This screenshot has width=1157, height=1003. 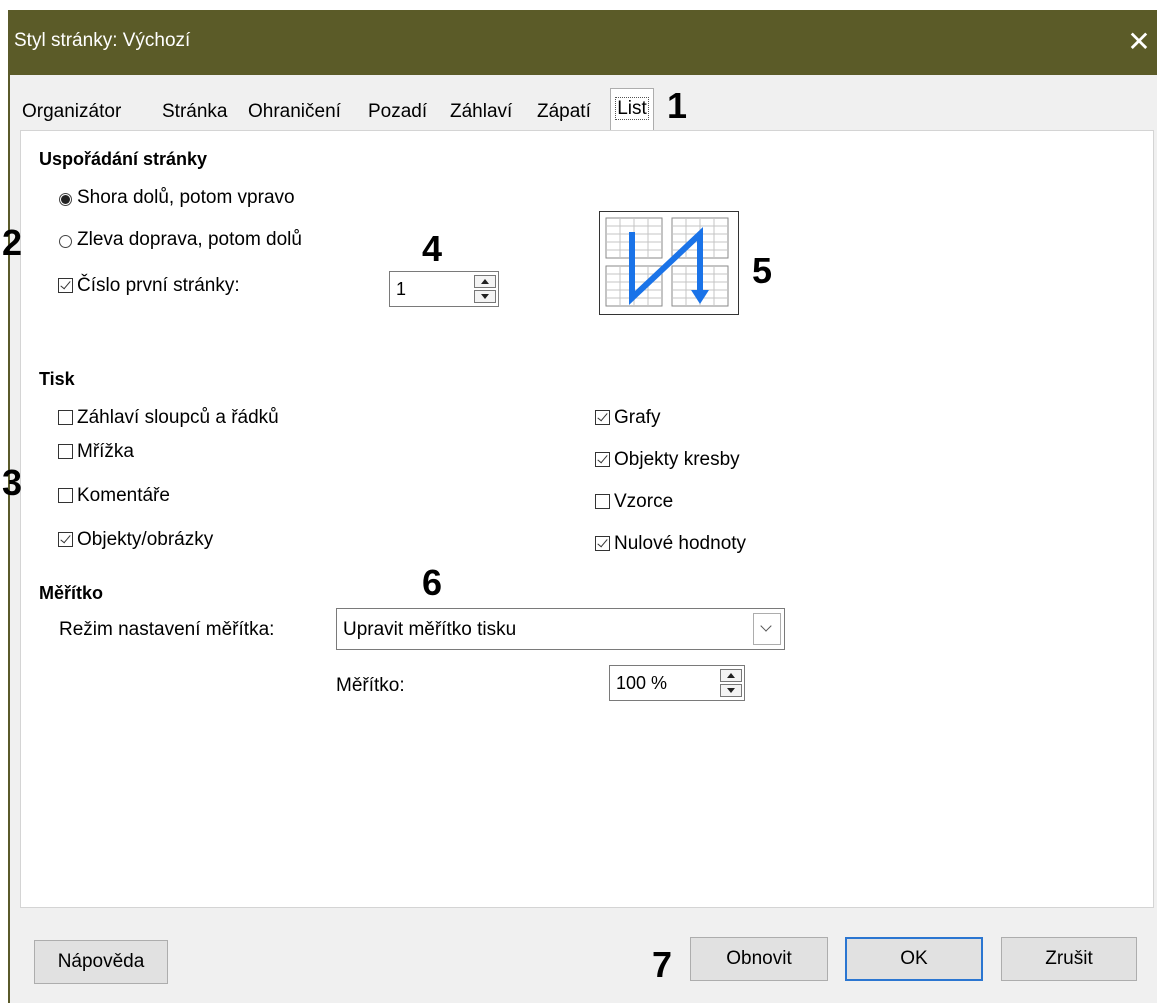 I want to click on scale-heading: Měřítko, so click(x=71, y=593).